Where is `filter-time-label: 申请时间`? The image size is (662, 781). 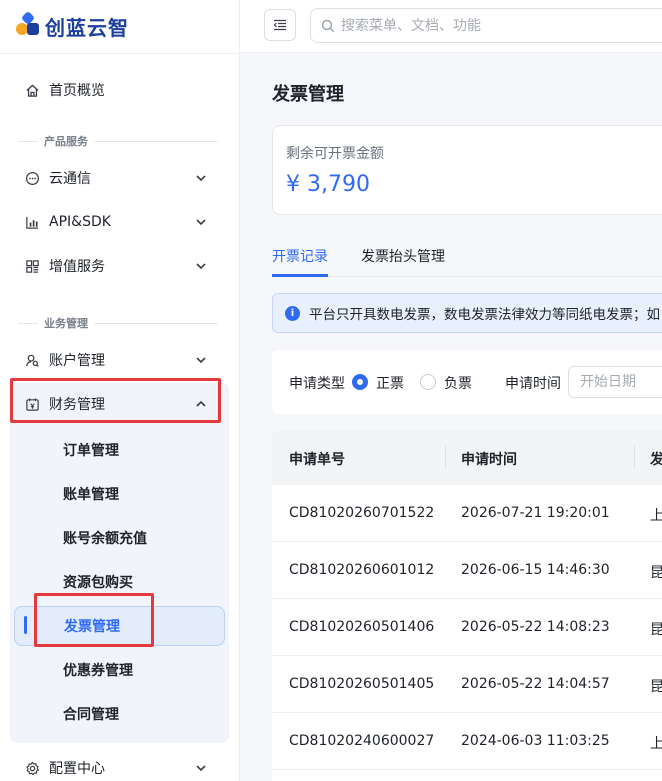
filter-time-label: 申请时间 is located at coordinates (533, 384).